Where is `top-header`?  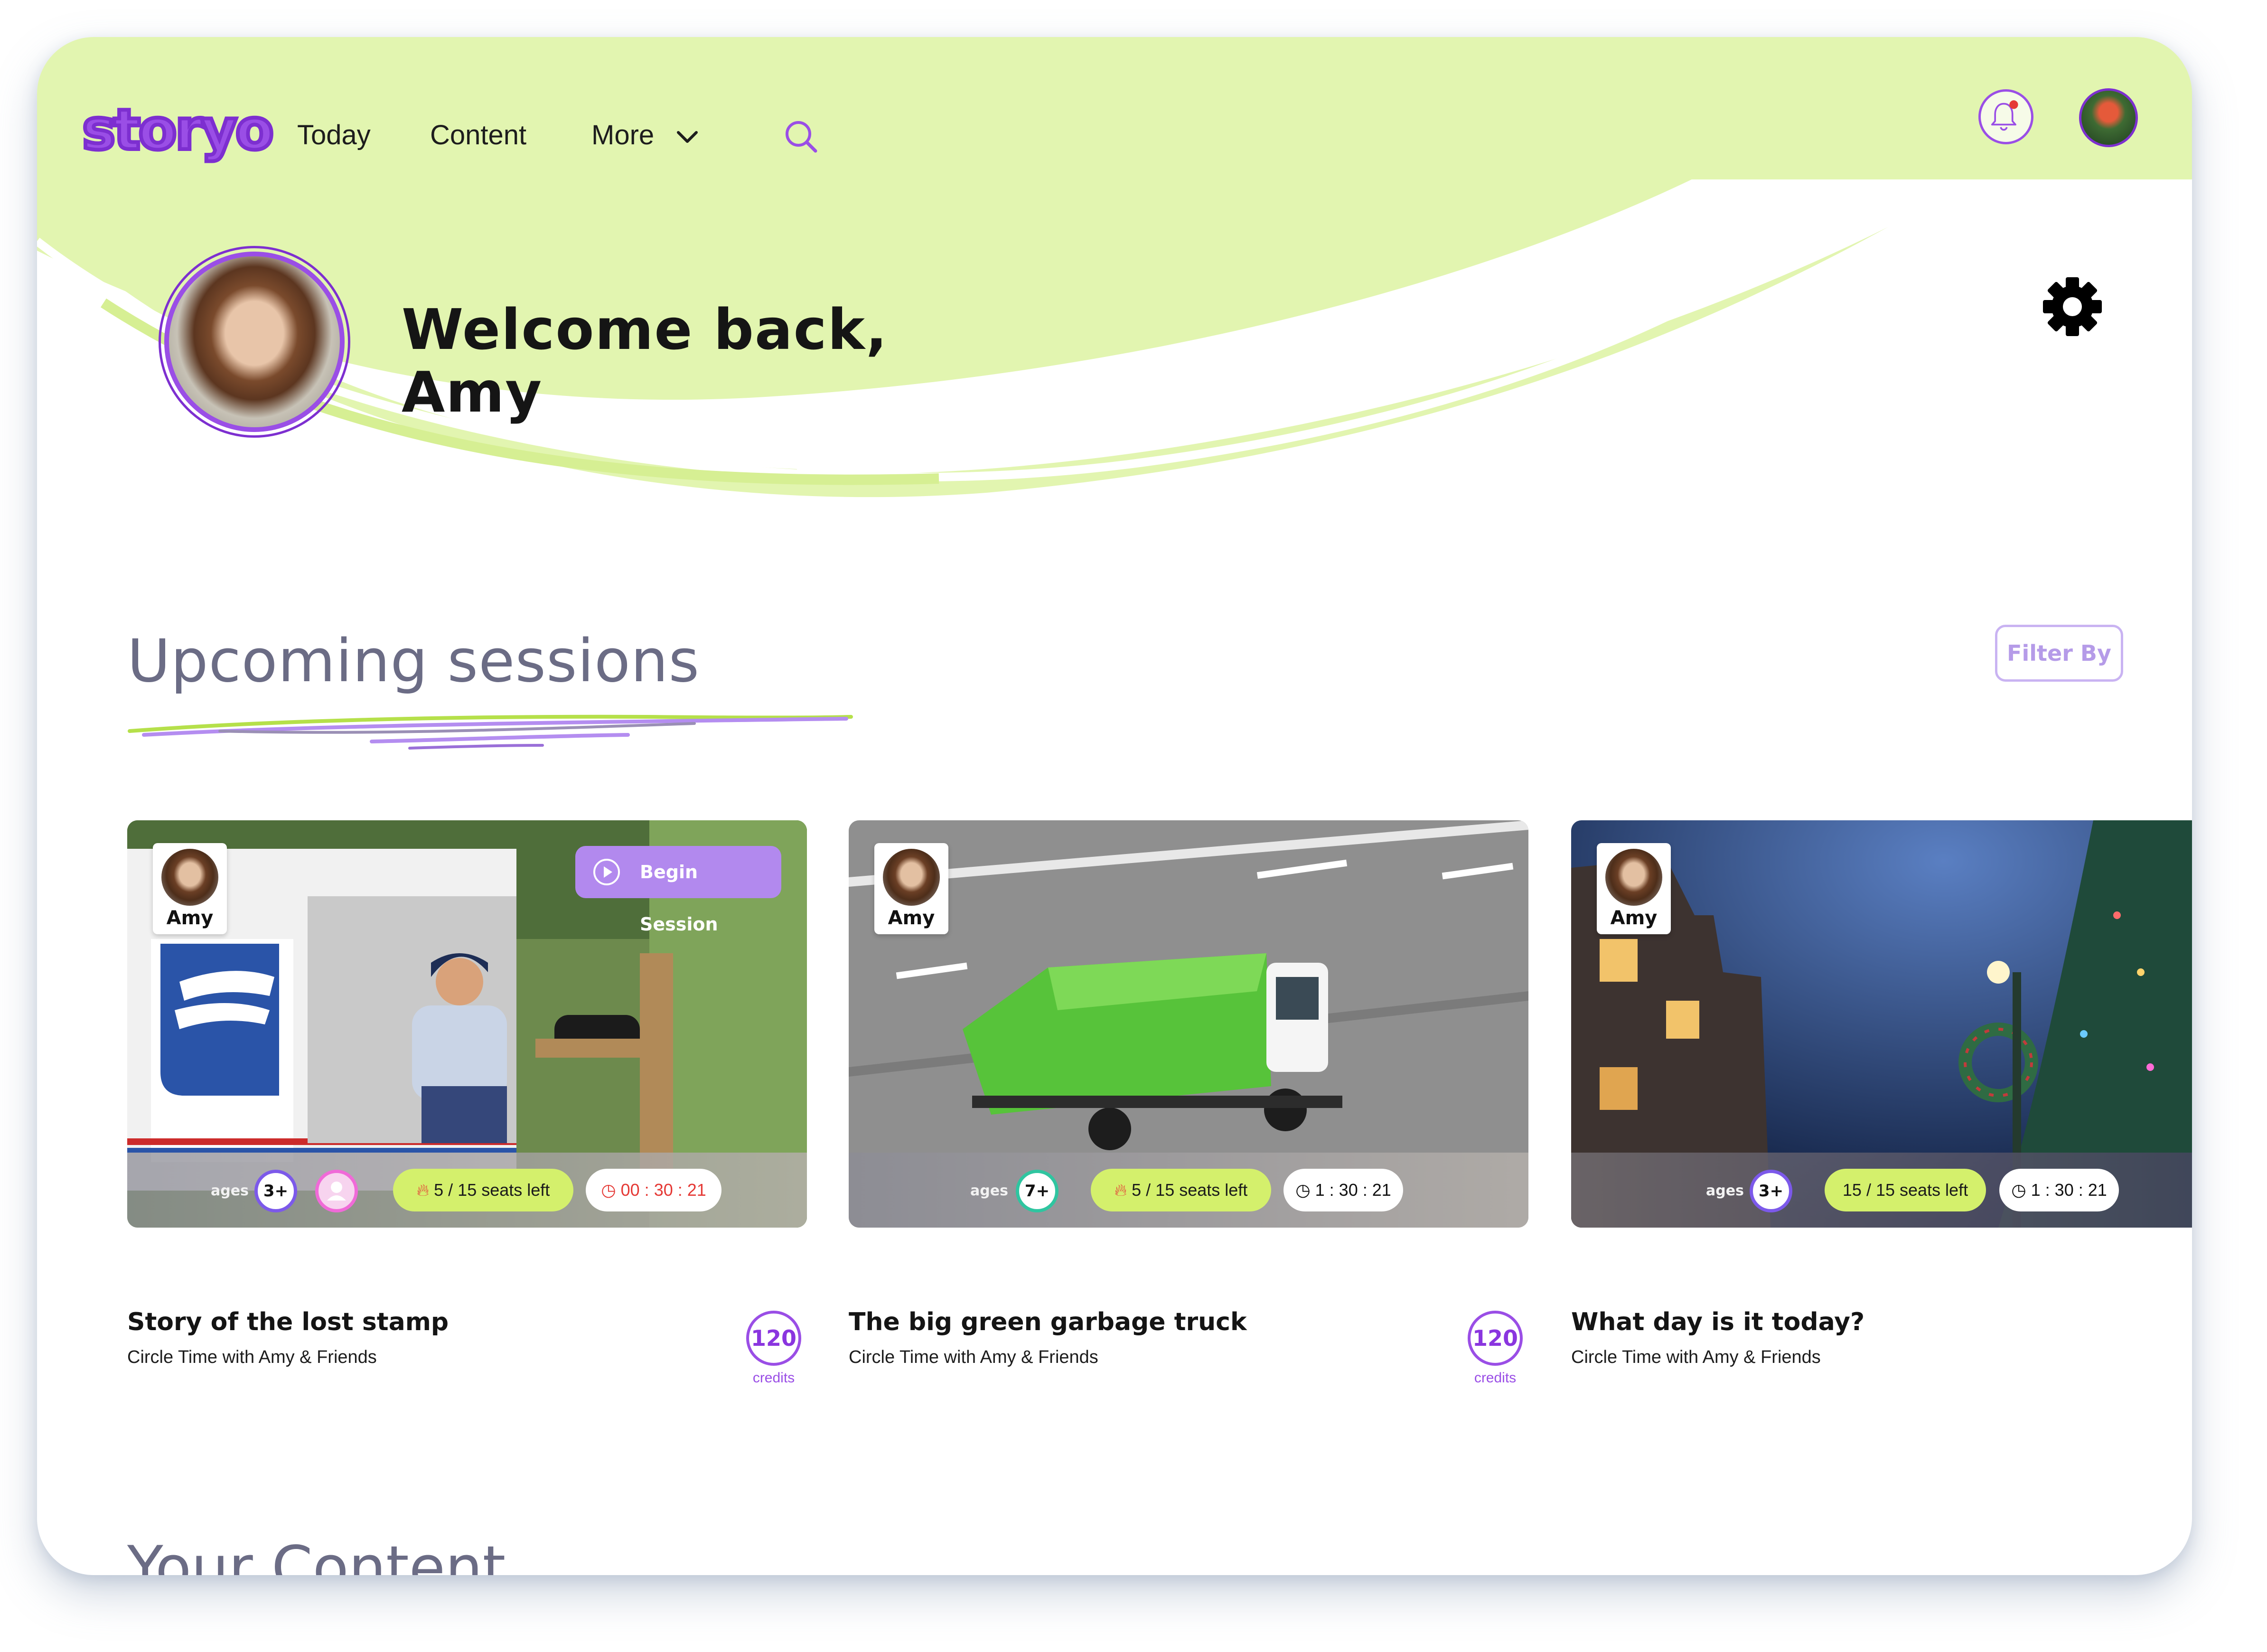 top-header is located at coordinates (1114, 108).